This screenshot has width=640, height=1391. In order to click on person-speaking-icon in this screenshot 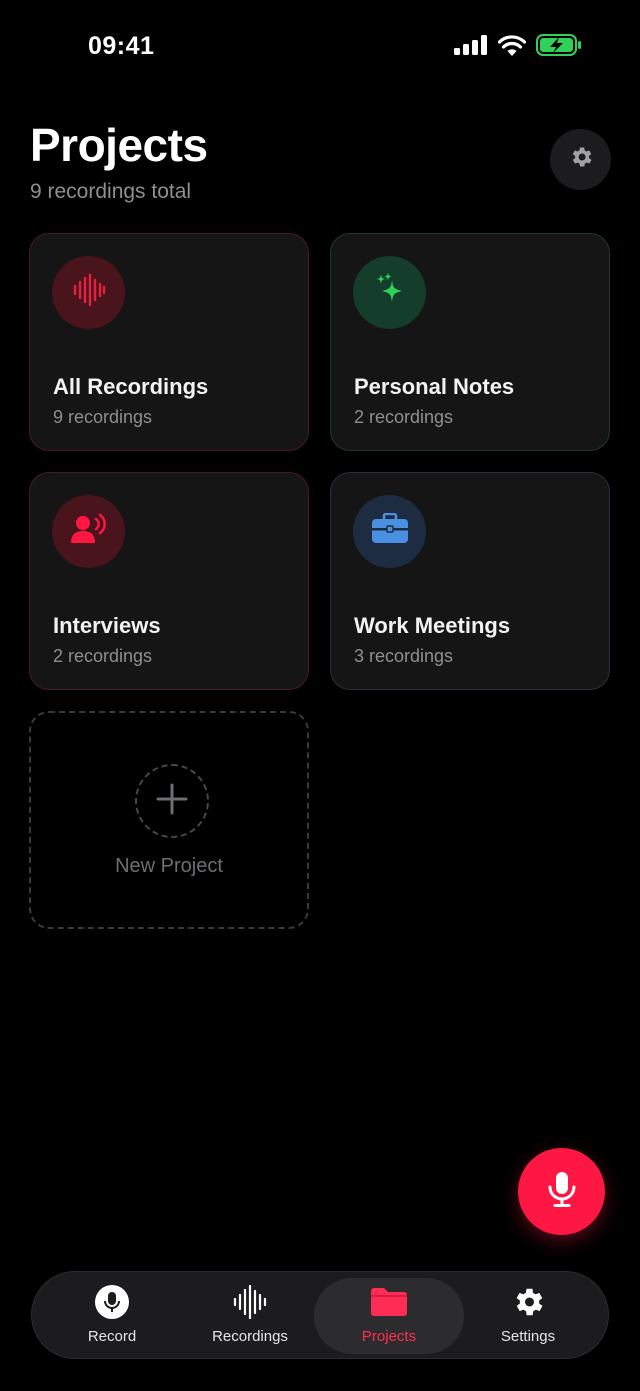, I will do `click(89, 531)`.